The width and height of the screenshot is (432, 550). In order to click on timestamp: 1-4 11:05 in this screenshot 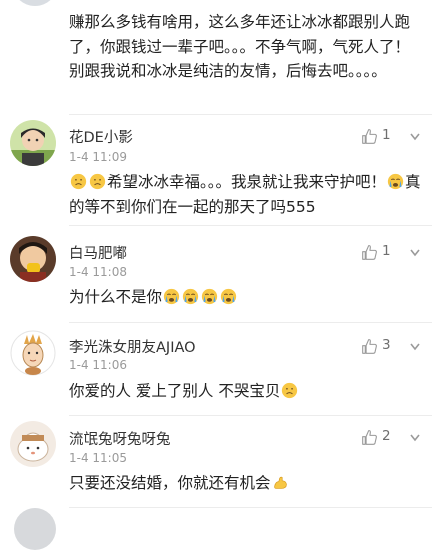, I will do `click(98, 458)`.